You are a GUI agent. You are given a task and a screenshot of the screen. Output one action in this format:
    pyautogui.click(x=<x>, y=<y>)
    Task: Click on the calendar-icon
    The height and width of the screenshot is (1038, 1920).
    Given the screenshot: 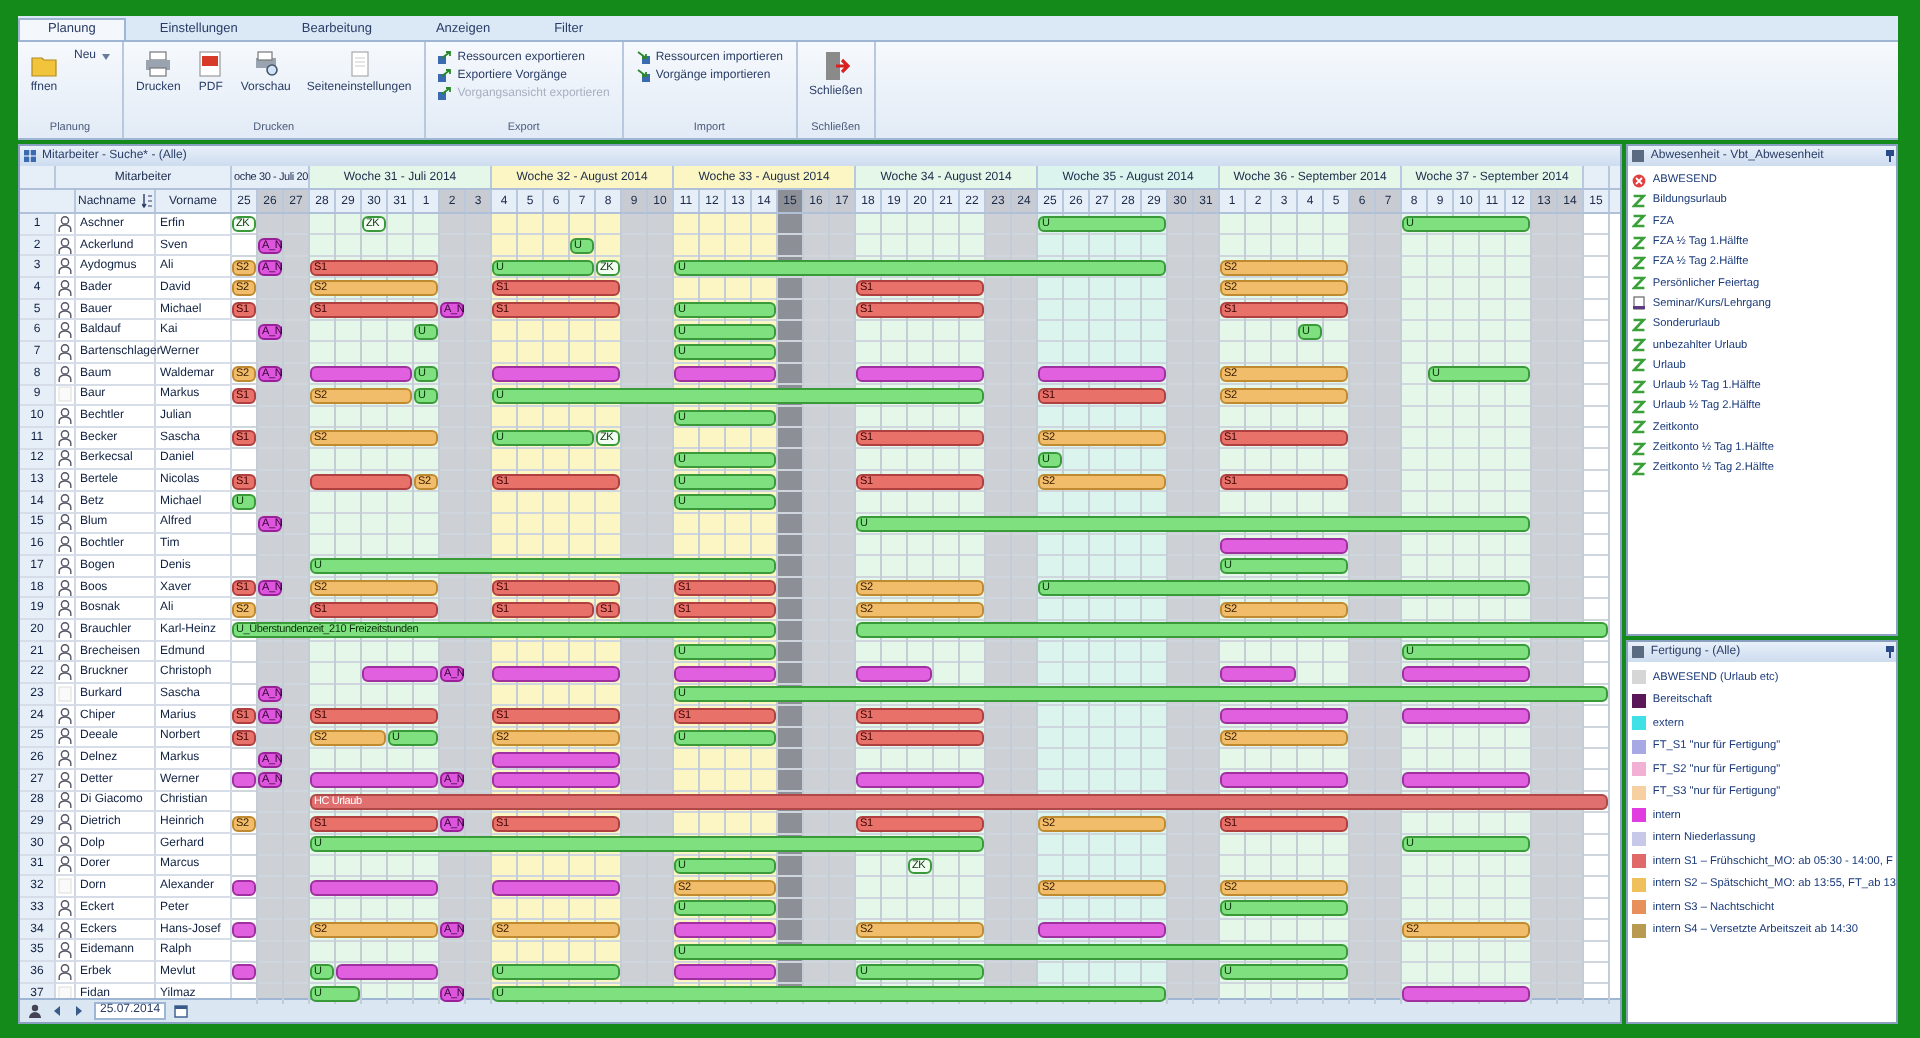 What is the action you would take?
    pyautogui.click(x=181, y=1011)
    